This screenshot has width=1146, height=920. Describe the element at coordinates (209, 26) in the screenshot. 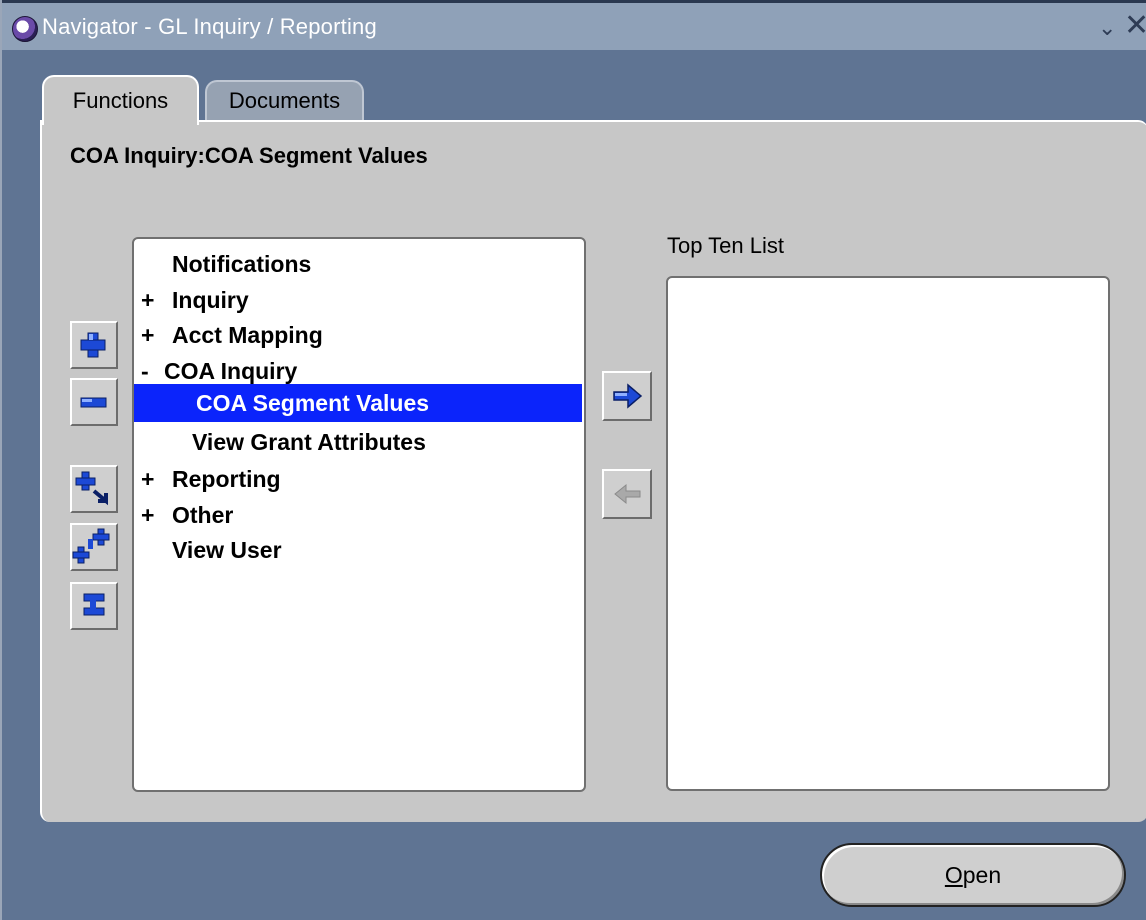

I see `window-title: Navigator - GL Inquiry / Reporting` at that location.